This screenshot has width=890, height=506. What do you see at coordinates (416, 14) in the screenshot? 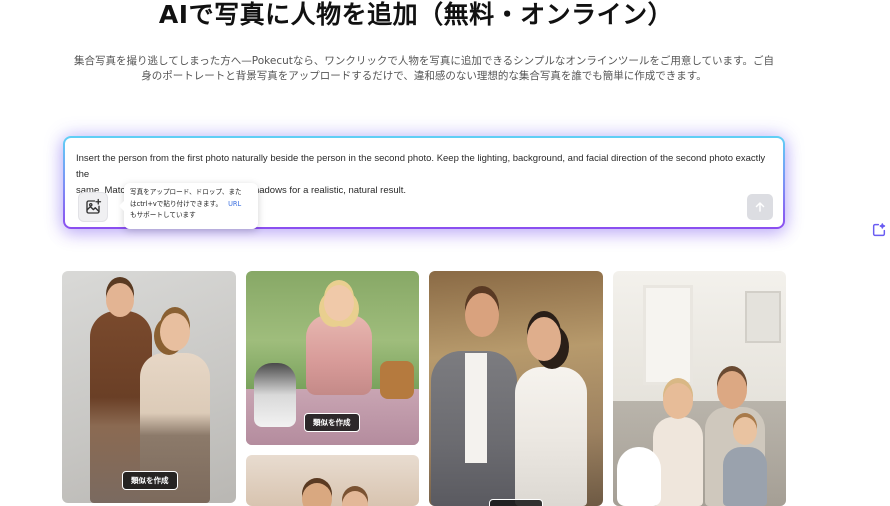
I see `page-title: AIで写真に人物を追加（無料・オンライン）` at bounding box center [416, 14].